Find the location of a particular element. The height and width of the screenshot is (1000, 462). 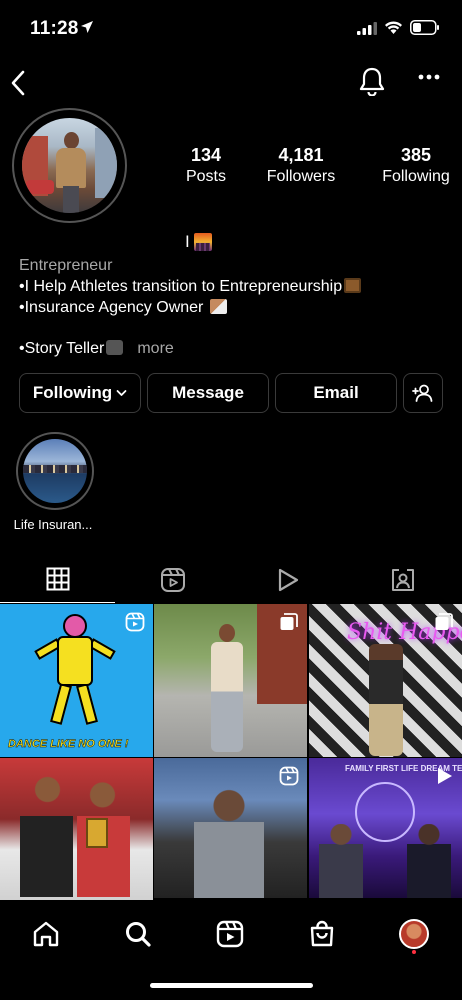

following-label: Following is located at coordinates (416, 176).